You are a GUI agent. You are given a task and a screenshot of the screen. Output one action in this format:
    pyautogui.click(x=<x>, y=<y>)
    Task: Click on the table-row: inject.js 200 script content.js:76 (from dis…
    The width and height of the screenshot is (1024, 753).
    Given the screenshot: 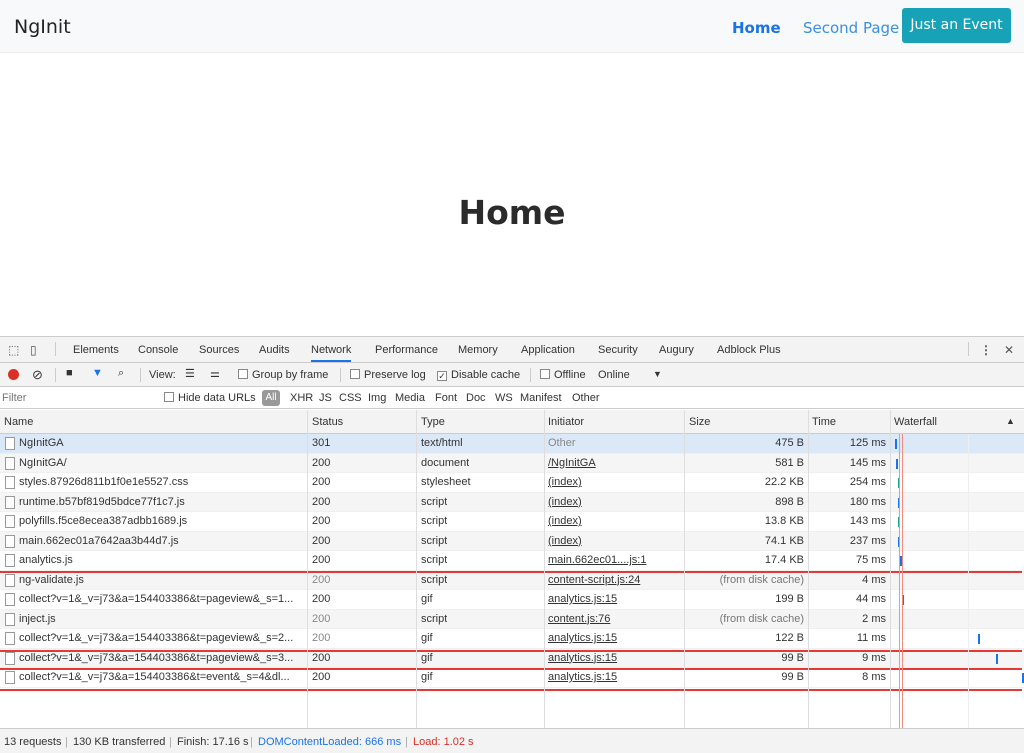 What is the action you would take?
    pyautogui.click(x=512, y=619)
    